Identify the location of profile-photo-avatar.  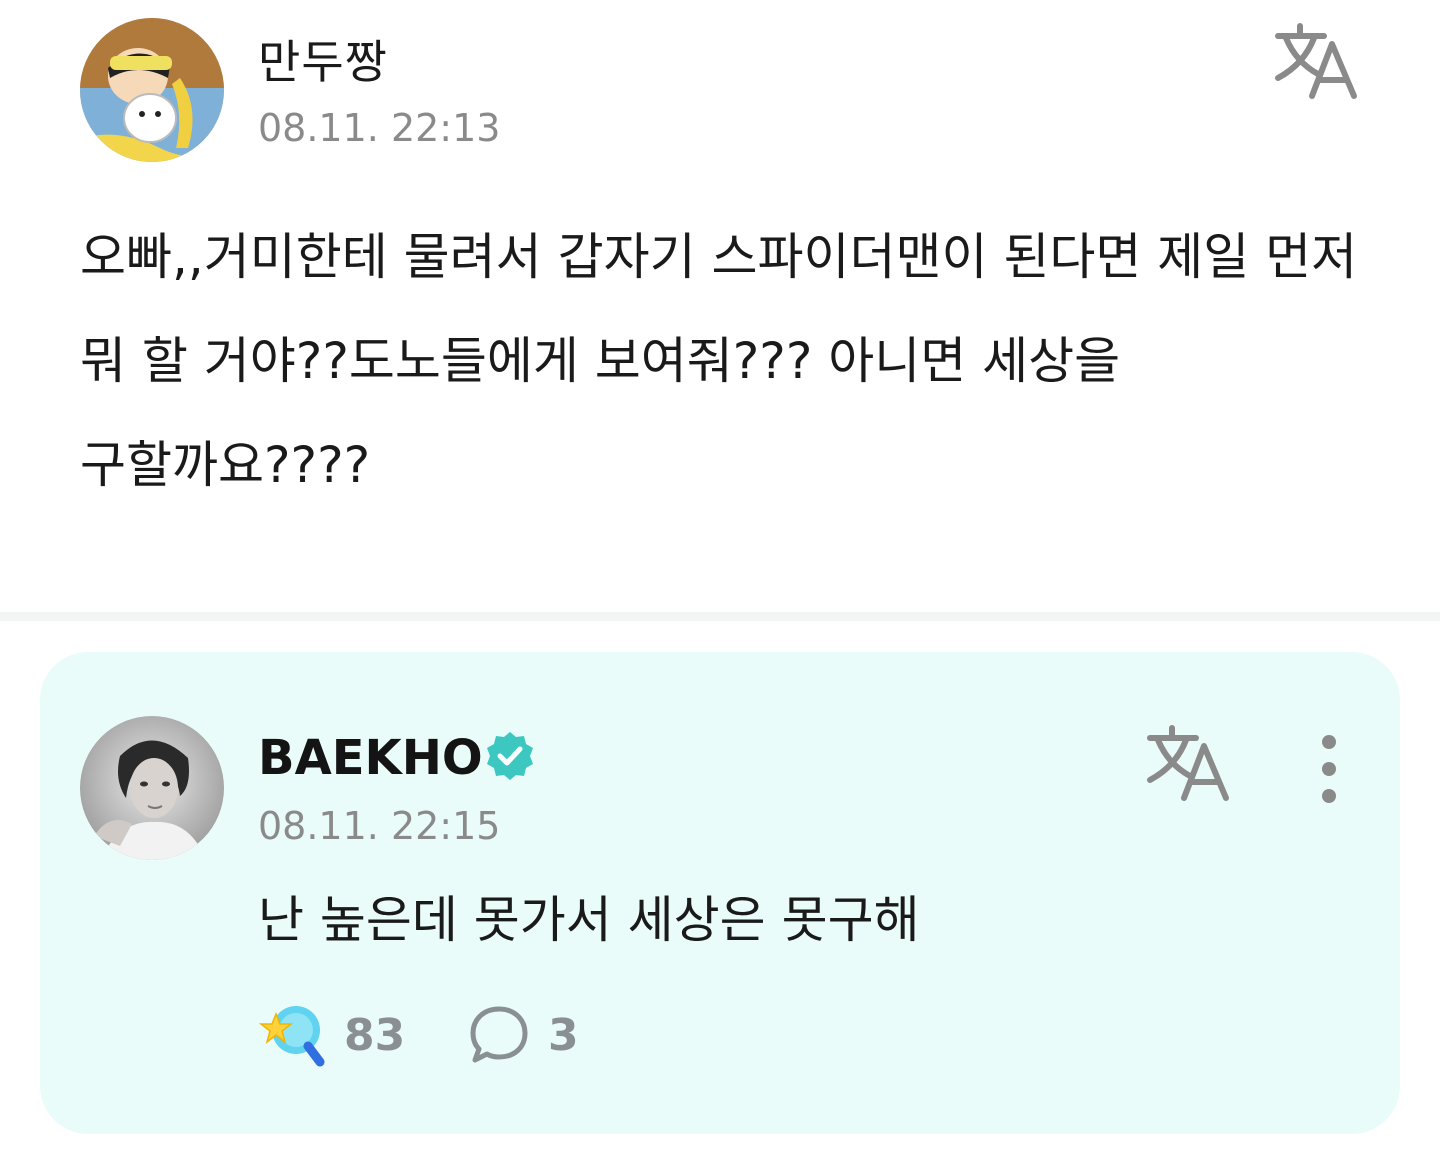
(152, 788).